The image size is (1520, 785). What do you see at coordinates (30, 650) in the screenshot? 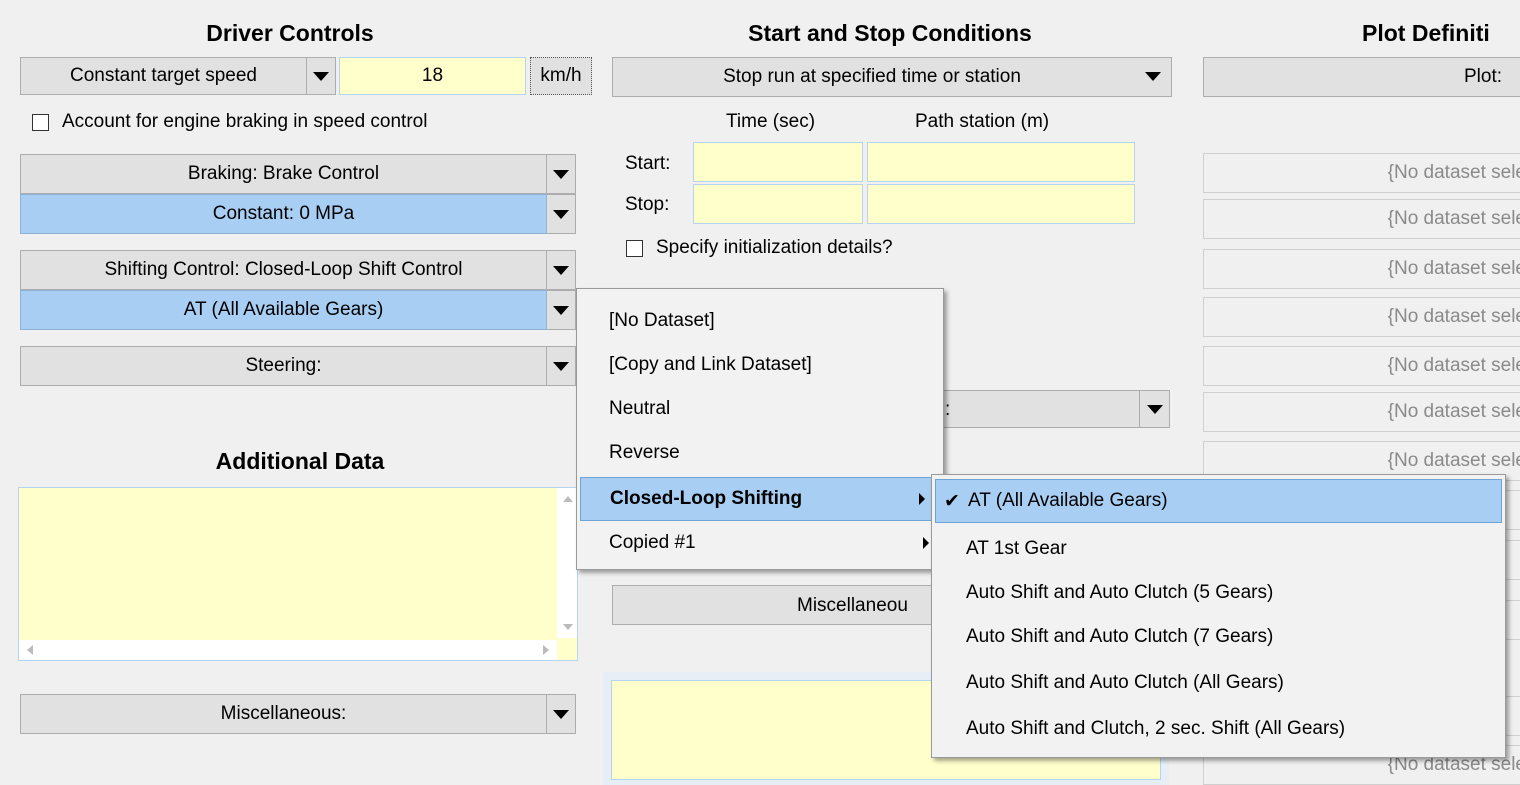
I see `scroll-left-icon` at bounding box center [30, 650].